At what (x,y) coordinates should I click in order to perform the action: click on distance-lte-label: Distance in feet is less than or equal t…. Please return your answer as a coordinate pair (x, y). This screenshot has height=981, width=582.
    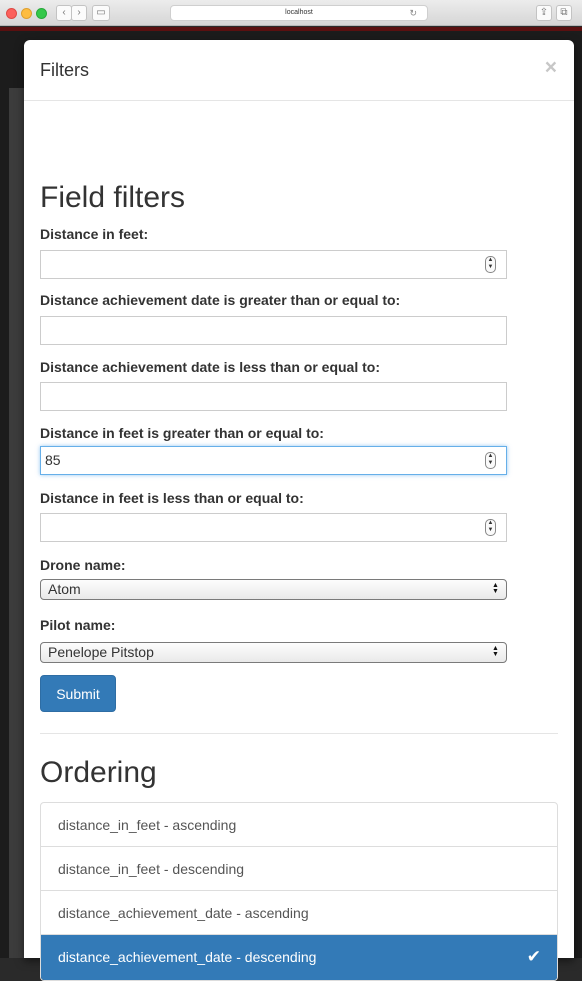
    Looking at the image, I should click on (172, 498).